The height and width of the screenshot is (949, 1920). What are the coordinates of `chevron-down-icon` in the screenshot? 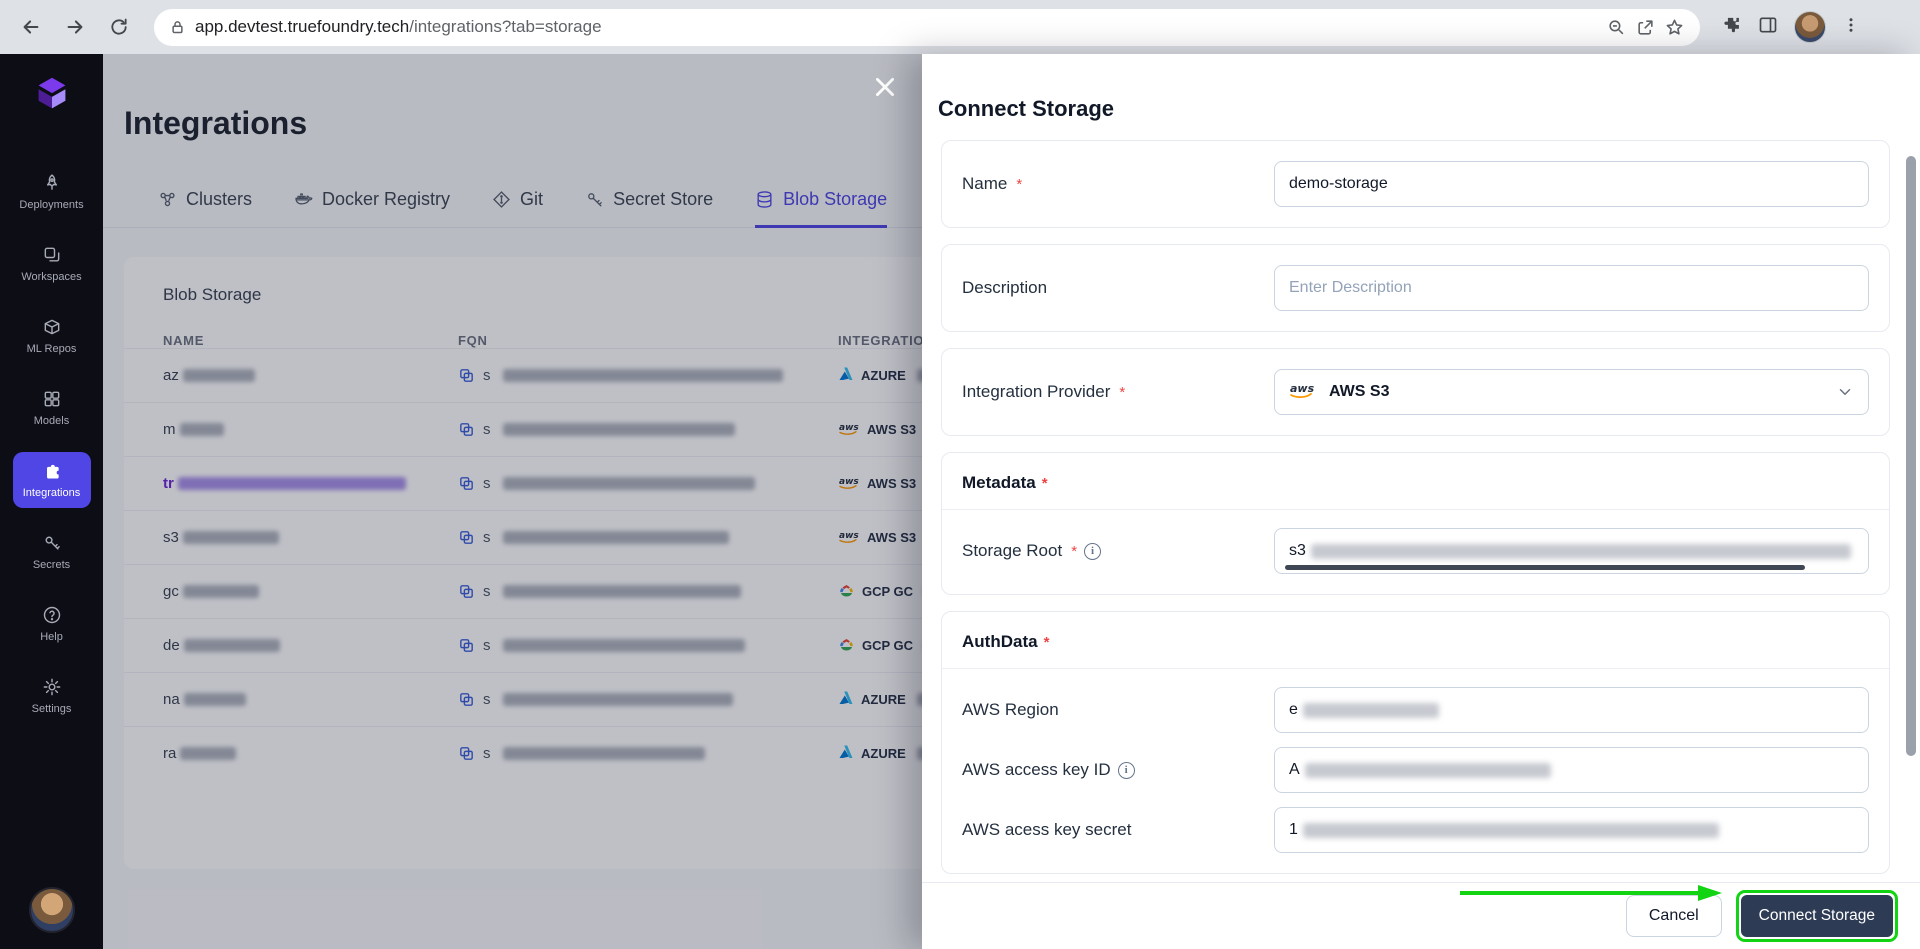 It's located at (1845, 392).